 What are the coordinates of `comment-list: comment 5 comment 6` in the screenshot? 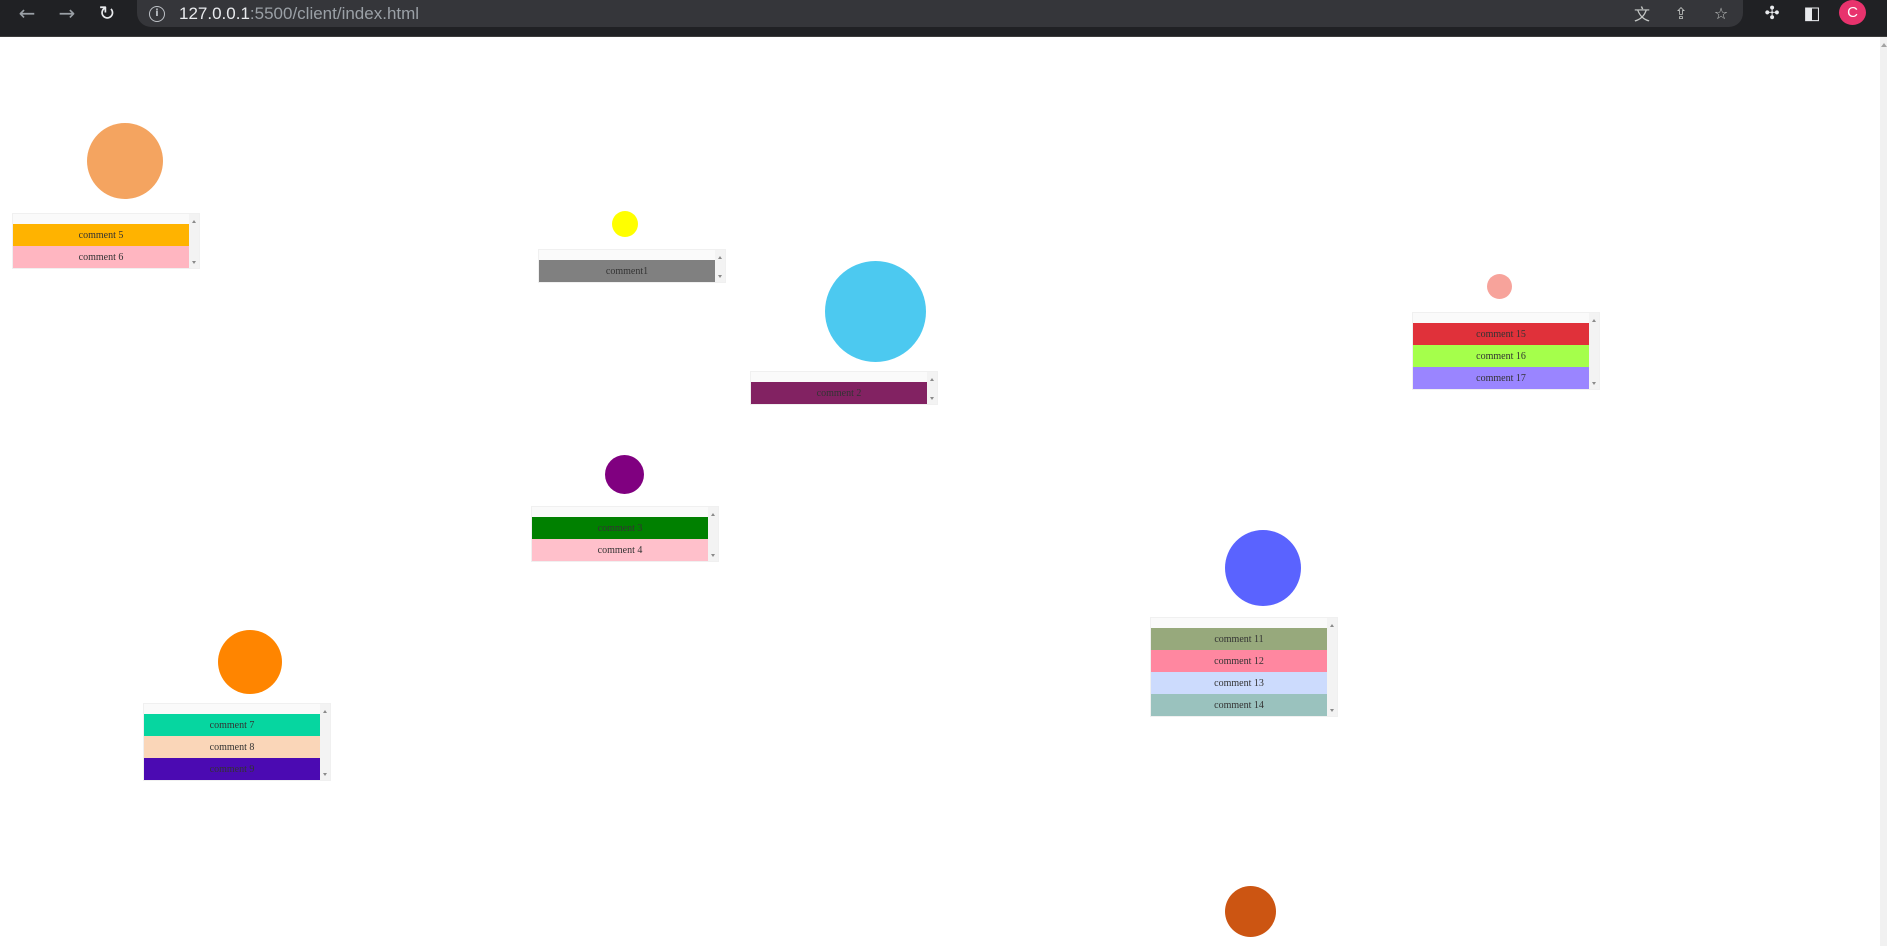 It's located at (106, 241).